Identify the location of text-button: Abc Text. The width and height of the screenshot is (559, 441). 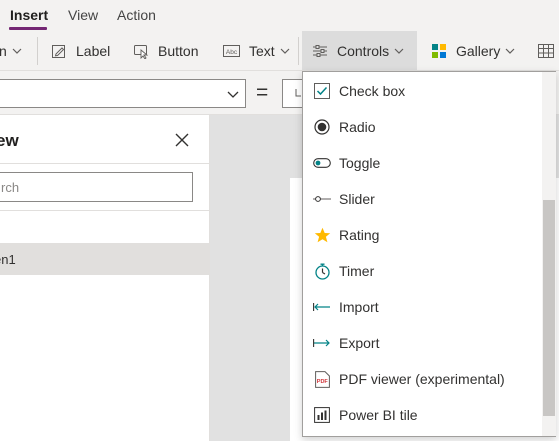
(256, 50).